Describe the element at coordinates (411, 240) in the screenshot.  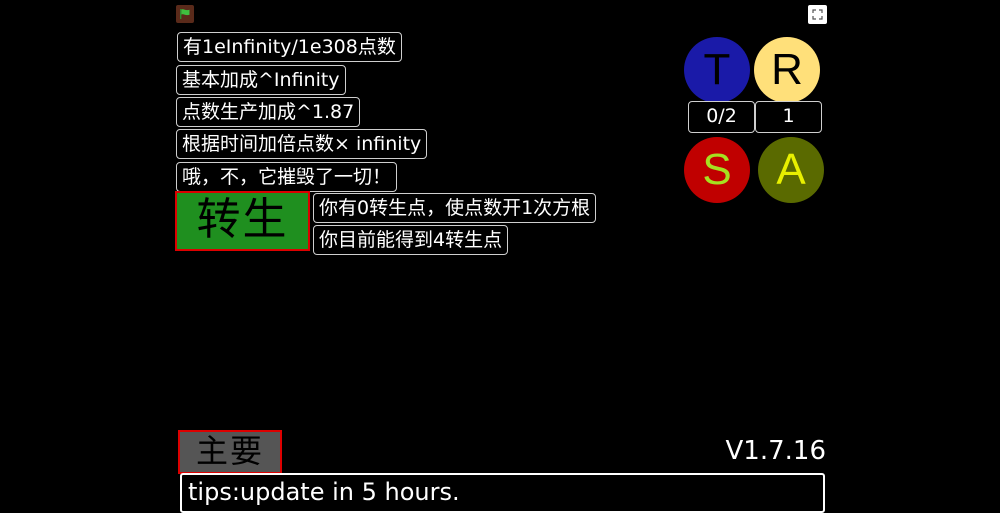
I see `rebirth-gain-info: 你目前能得到4转生点` at that location.